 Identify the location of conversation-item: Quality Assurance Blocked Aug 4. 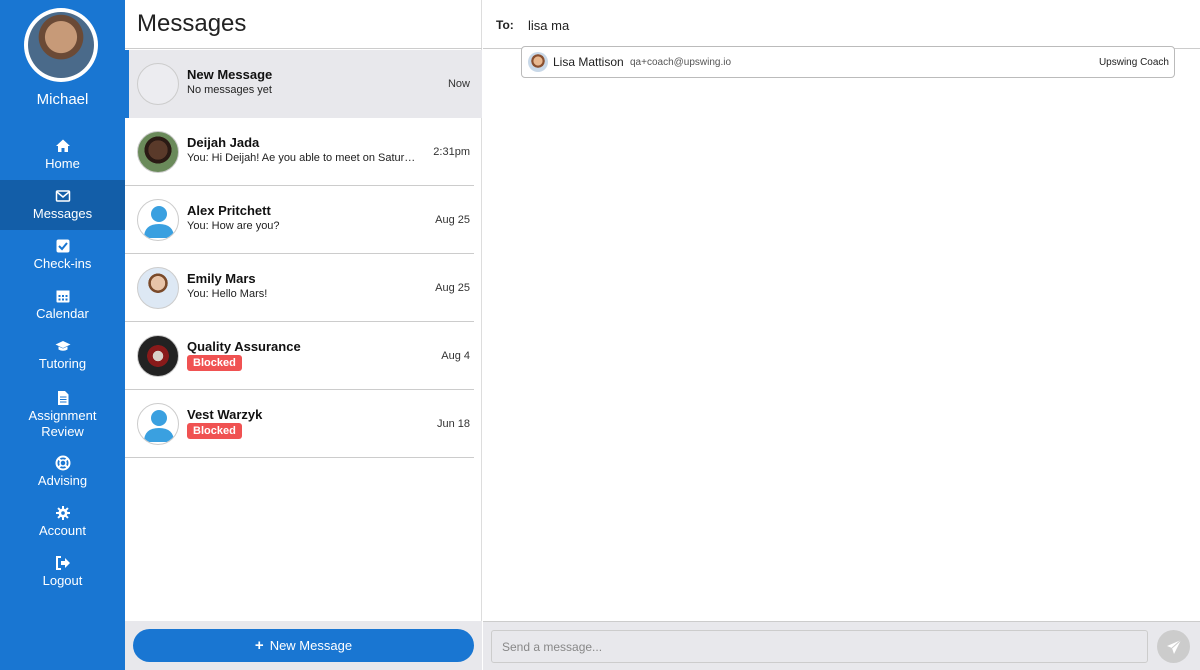
(299, 356).